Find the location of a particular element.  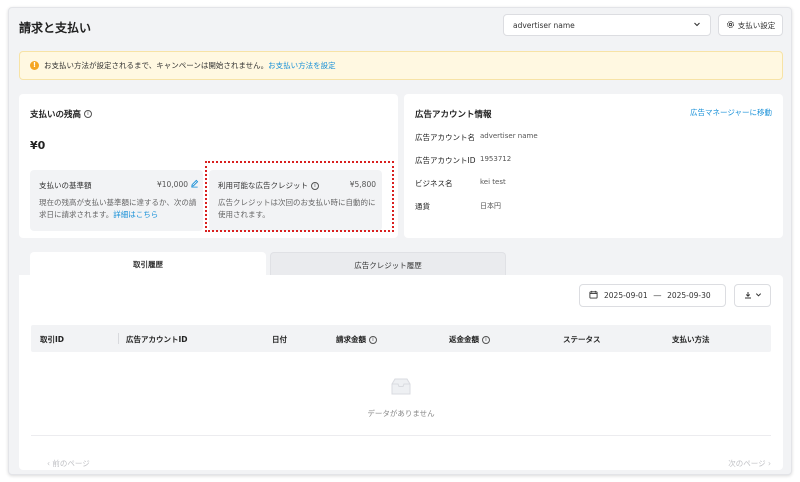

currency-label: 通貨 is located at coordinates (422, 206).